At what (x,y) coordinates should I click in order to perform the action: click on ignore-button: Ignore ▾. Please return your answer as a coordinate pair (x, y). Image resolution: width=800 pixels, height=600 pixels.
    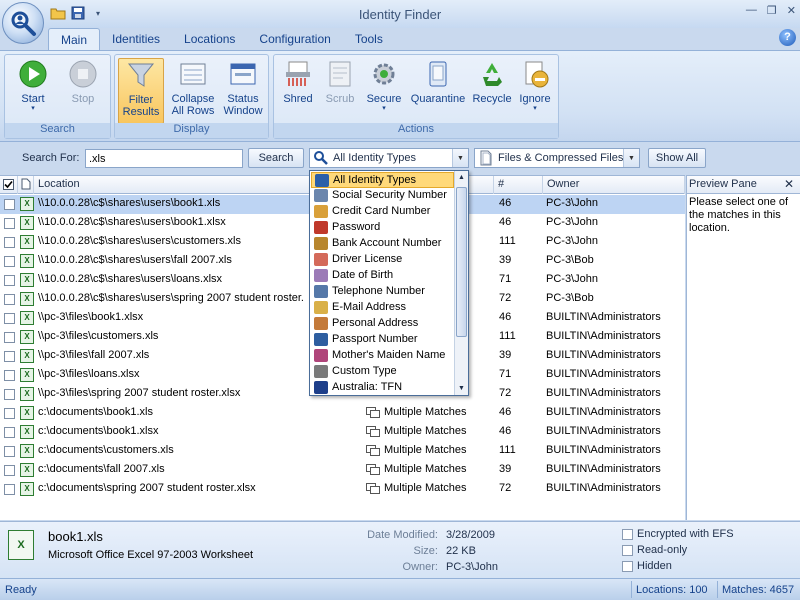
    Looking at the image, I should click on (535, 91).